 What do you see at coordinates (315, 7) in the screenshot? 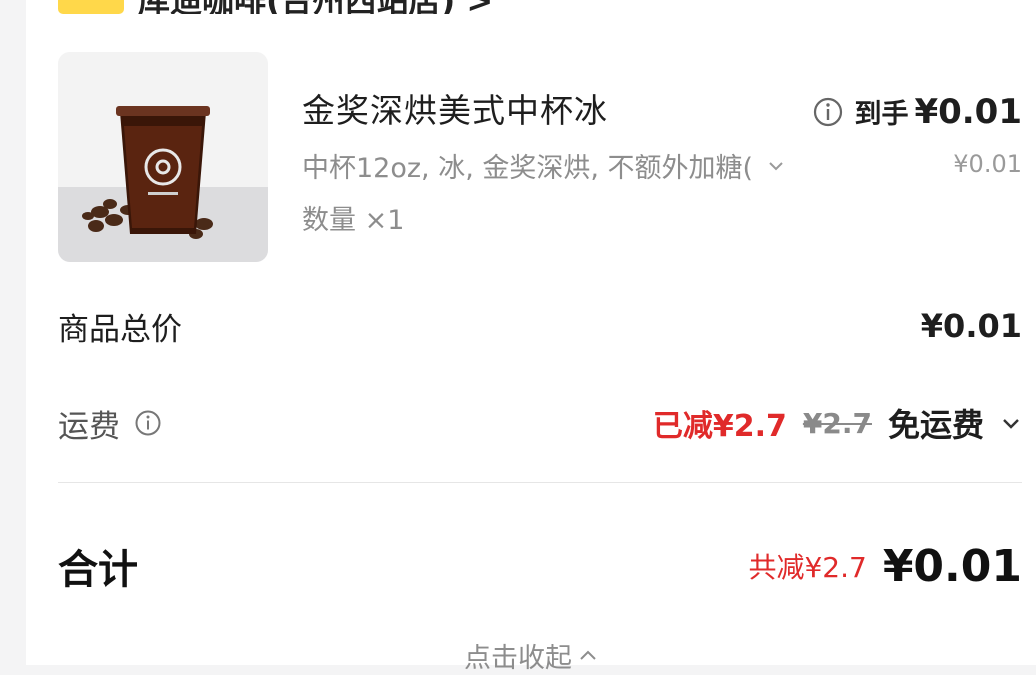
I see `shop-name: 库迪咖啡(台州西站店) >` at bounding box center [315, 7].